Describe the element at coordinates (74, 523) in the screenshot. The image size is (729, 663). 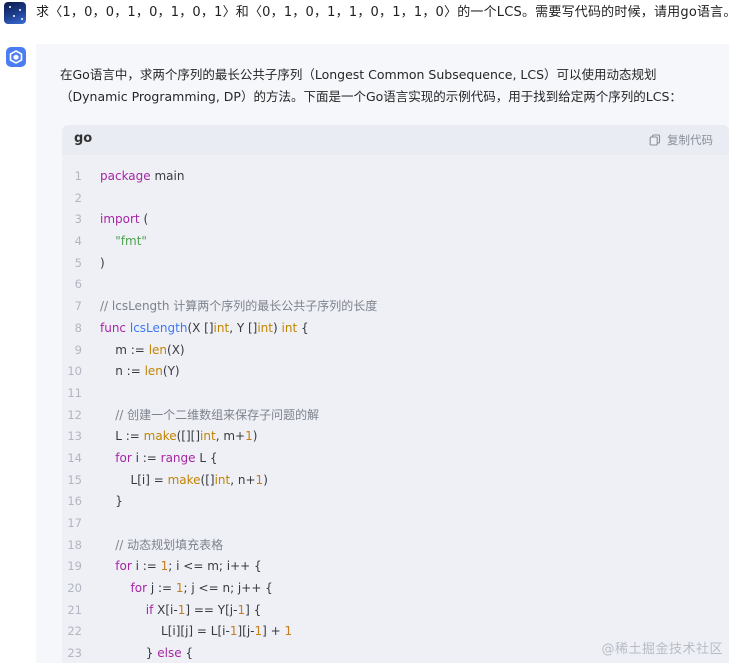
I see `line-number: 17` at that location.